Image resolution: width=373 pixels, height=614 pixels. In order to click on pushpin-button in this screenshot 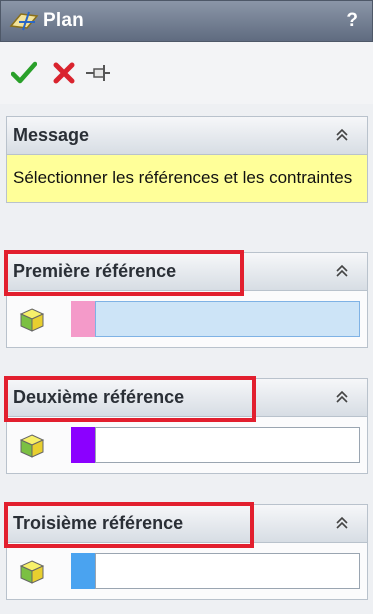, I will do `click(98, 73)`.